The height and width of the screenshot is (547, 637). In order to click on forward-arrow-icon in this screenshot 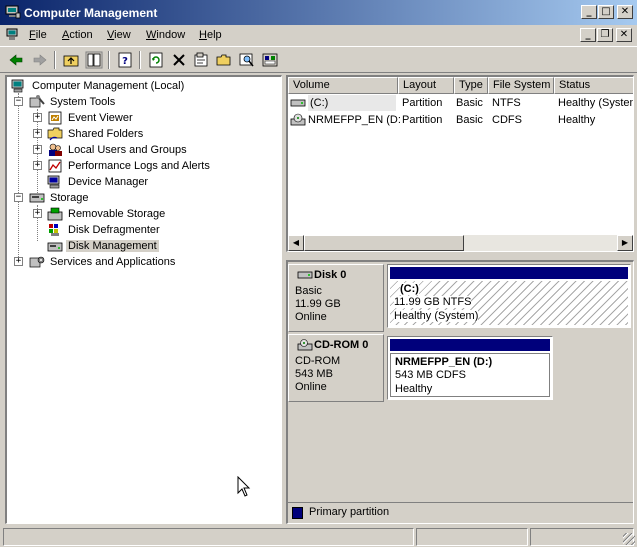, I will do `click(40, 60)`.